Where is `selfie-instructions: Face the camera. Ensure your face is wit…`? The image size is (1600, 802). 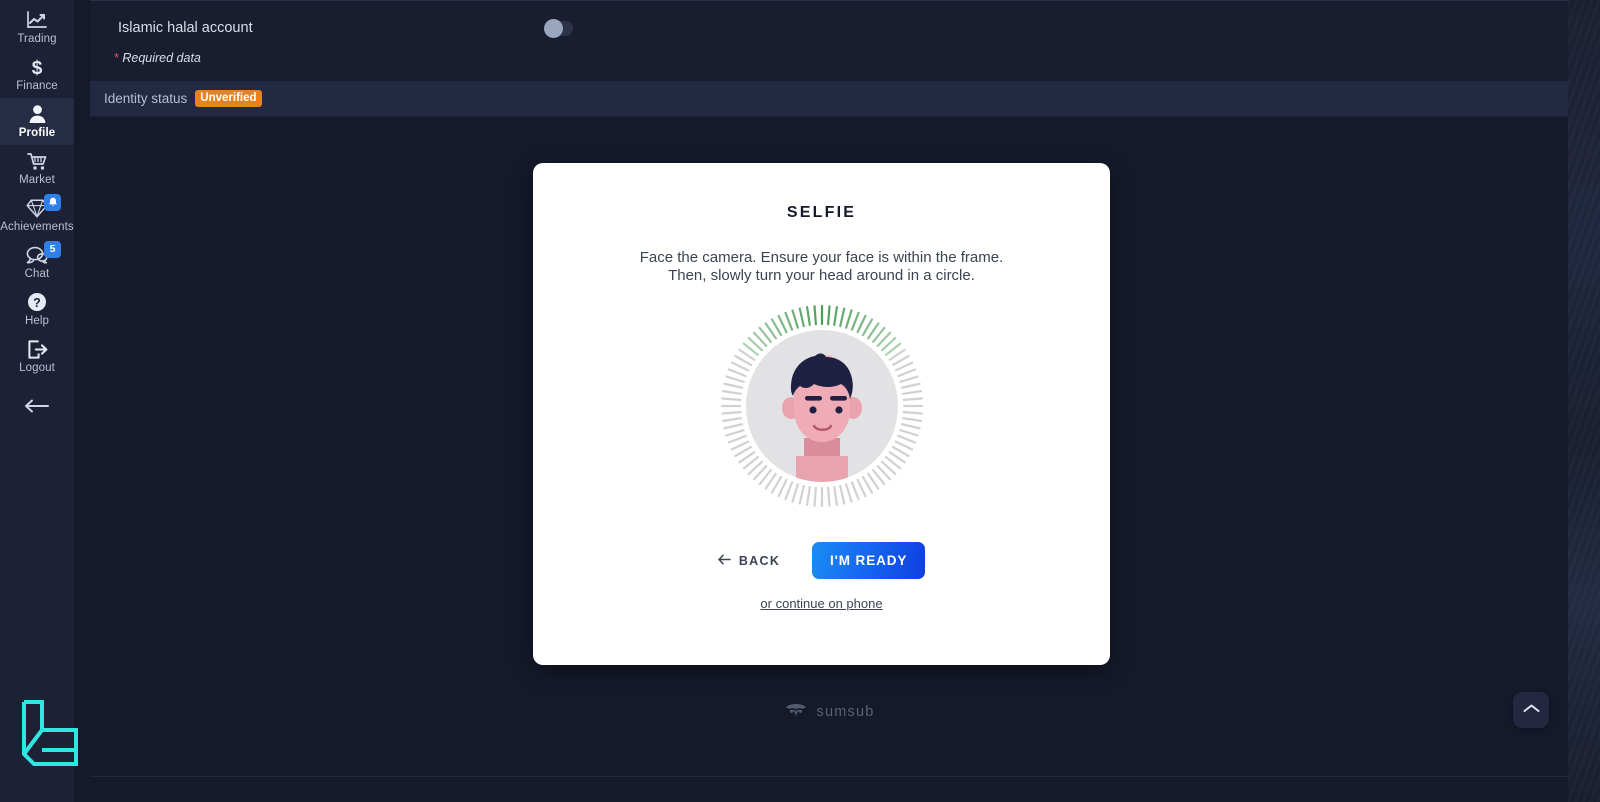
selfie-instructions: Face the camera. Ensure your face is wit… is located at coordinates (822, 267).